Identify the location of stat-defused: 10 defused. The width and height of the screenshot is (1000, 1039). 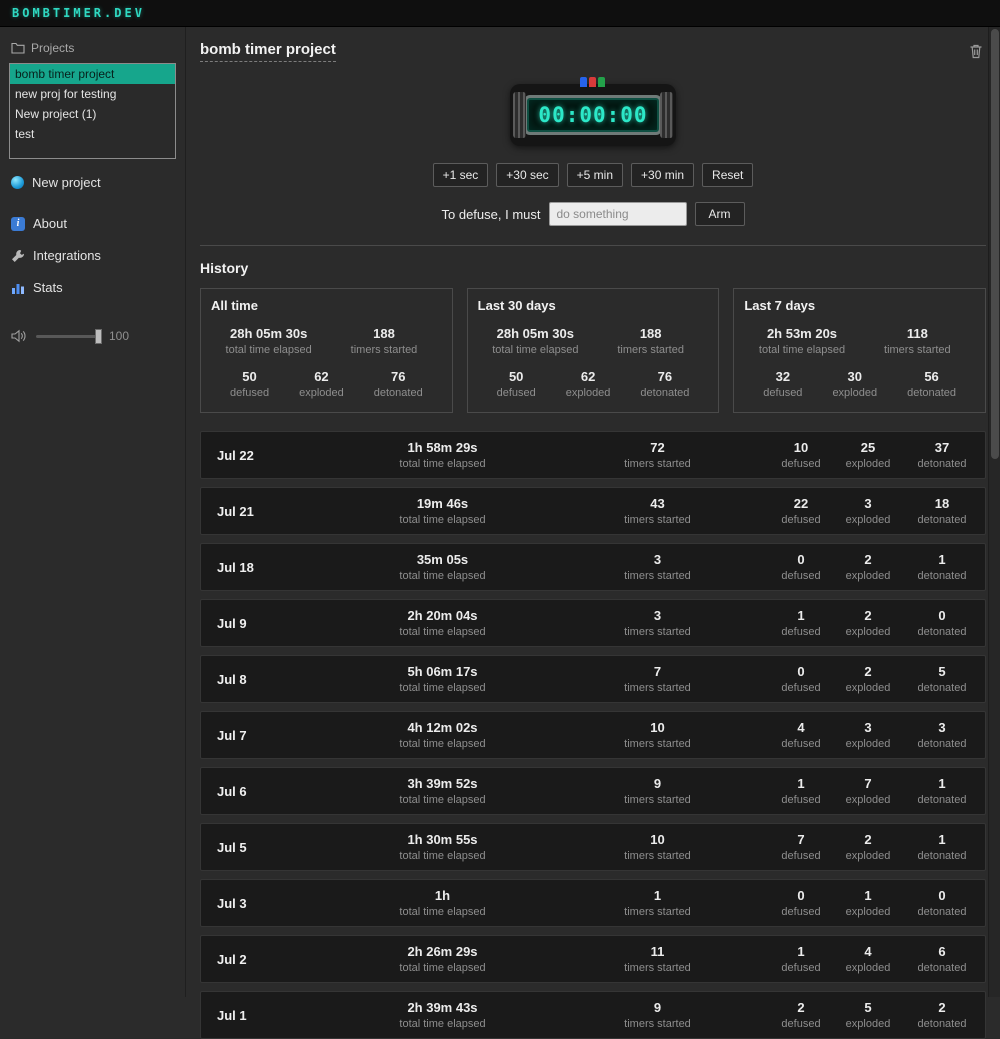
(801, 455).